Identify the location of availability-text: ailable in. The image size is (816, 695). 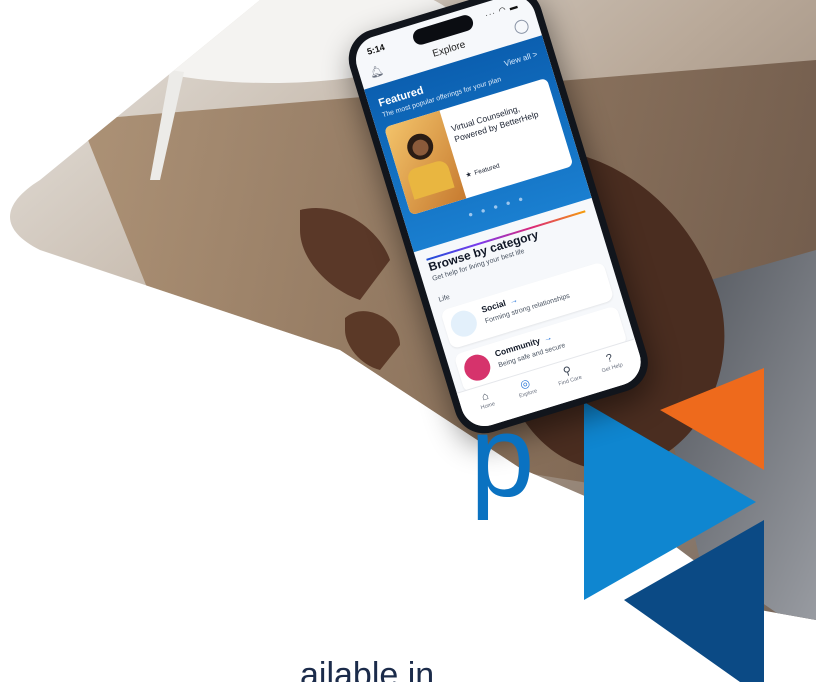
(367, 675).